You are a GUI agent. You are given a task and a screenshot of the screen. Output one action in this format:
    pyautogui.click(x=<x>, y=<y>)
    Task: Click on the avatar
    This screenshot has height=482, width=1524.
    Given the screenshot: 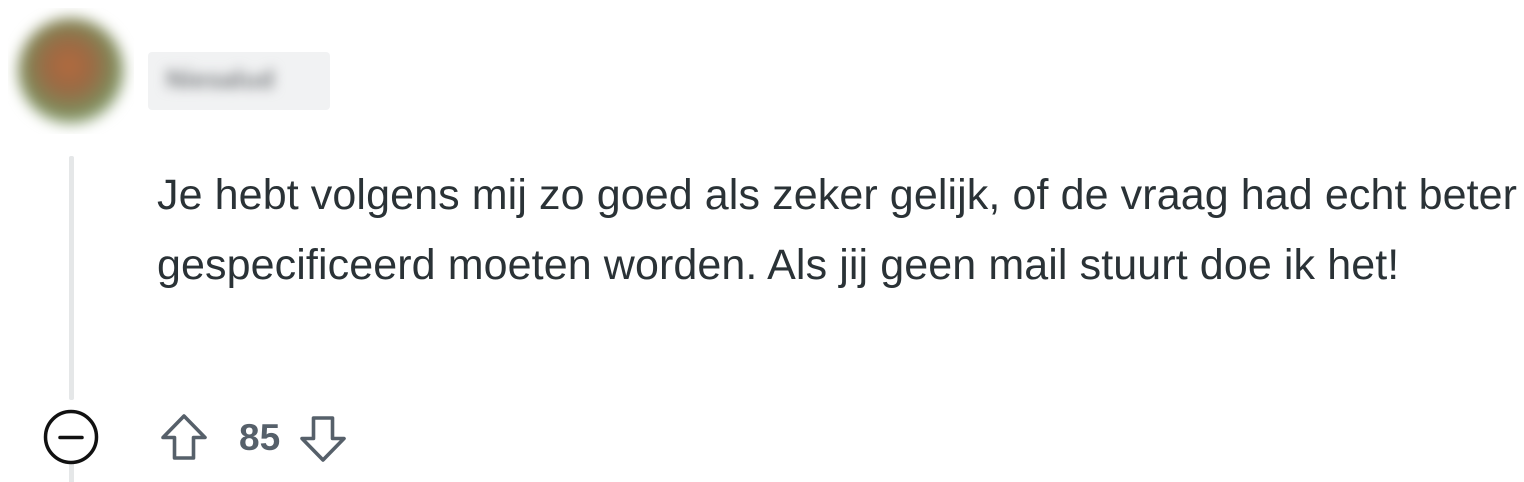 What is the action you would take?
    pyautogui.click(x=71, y=71)
    